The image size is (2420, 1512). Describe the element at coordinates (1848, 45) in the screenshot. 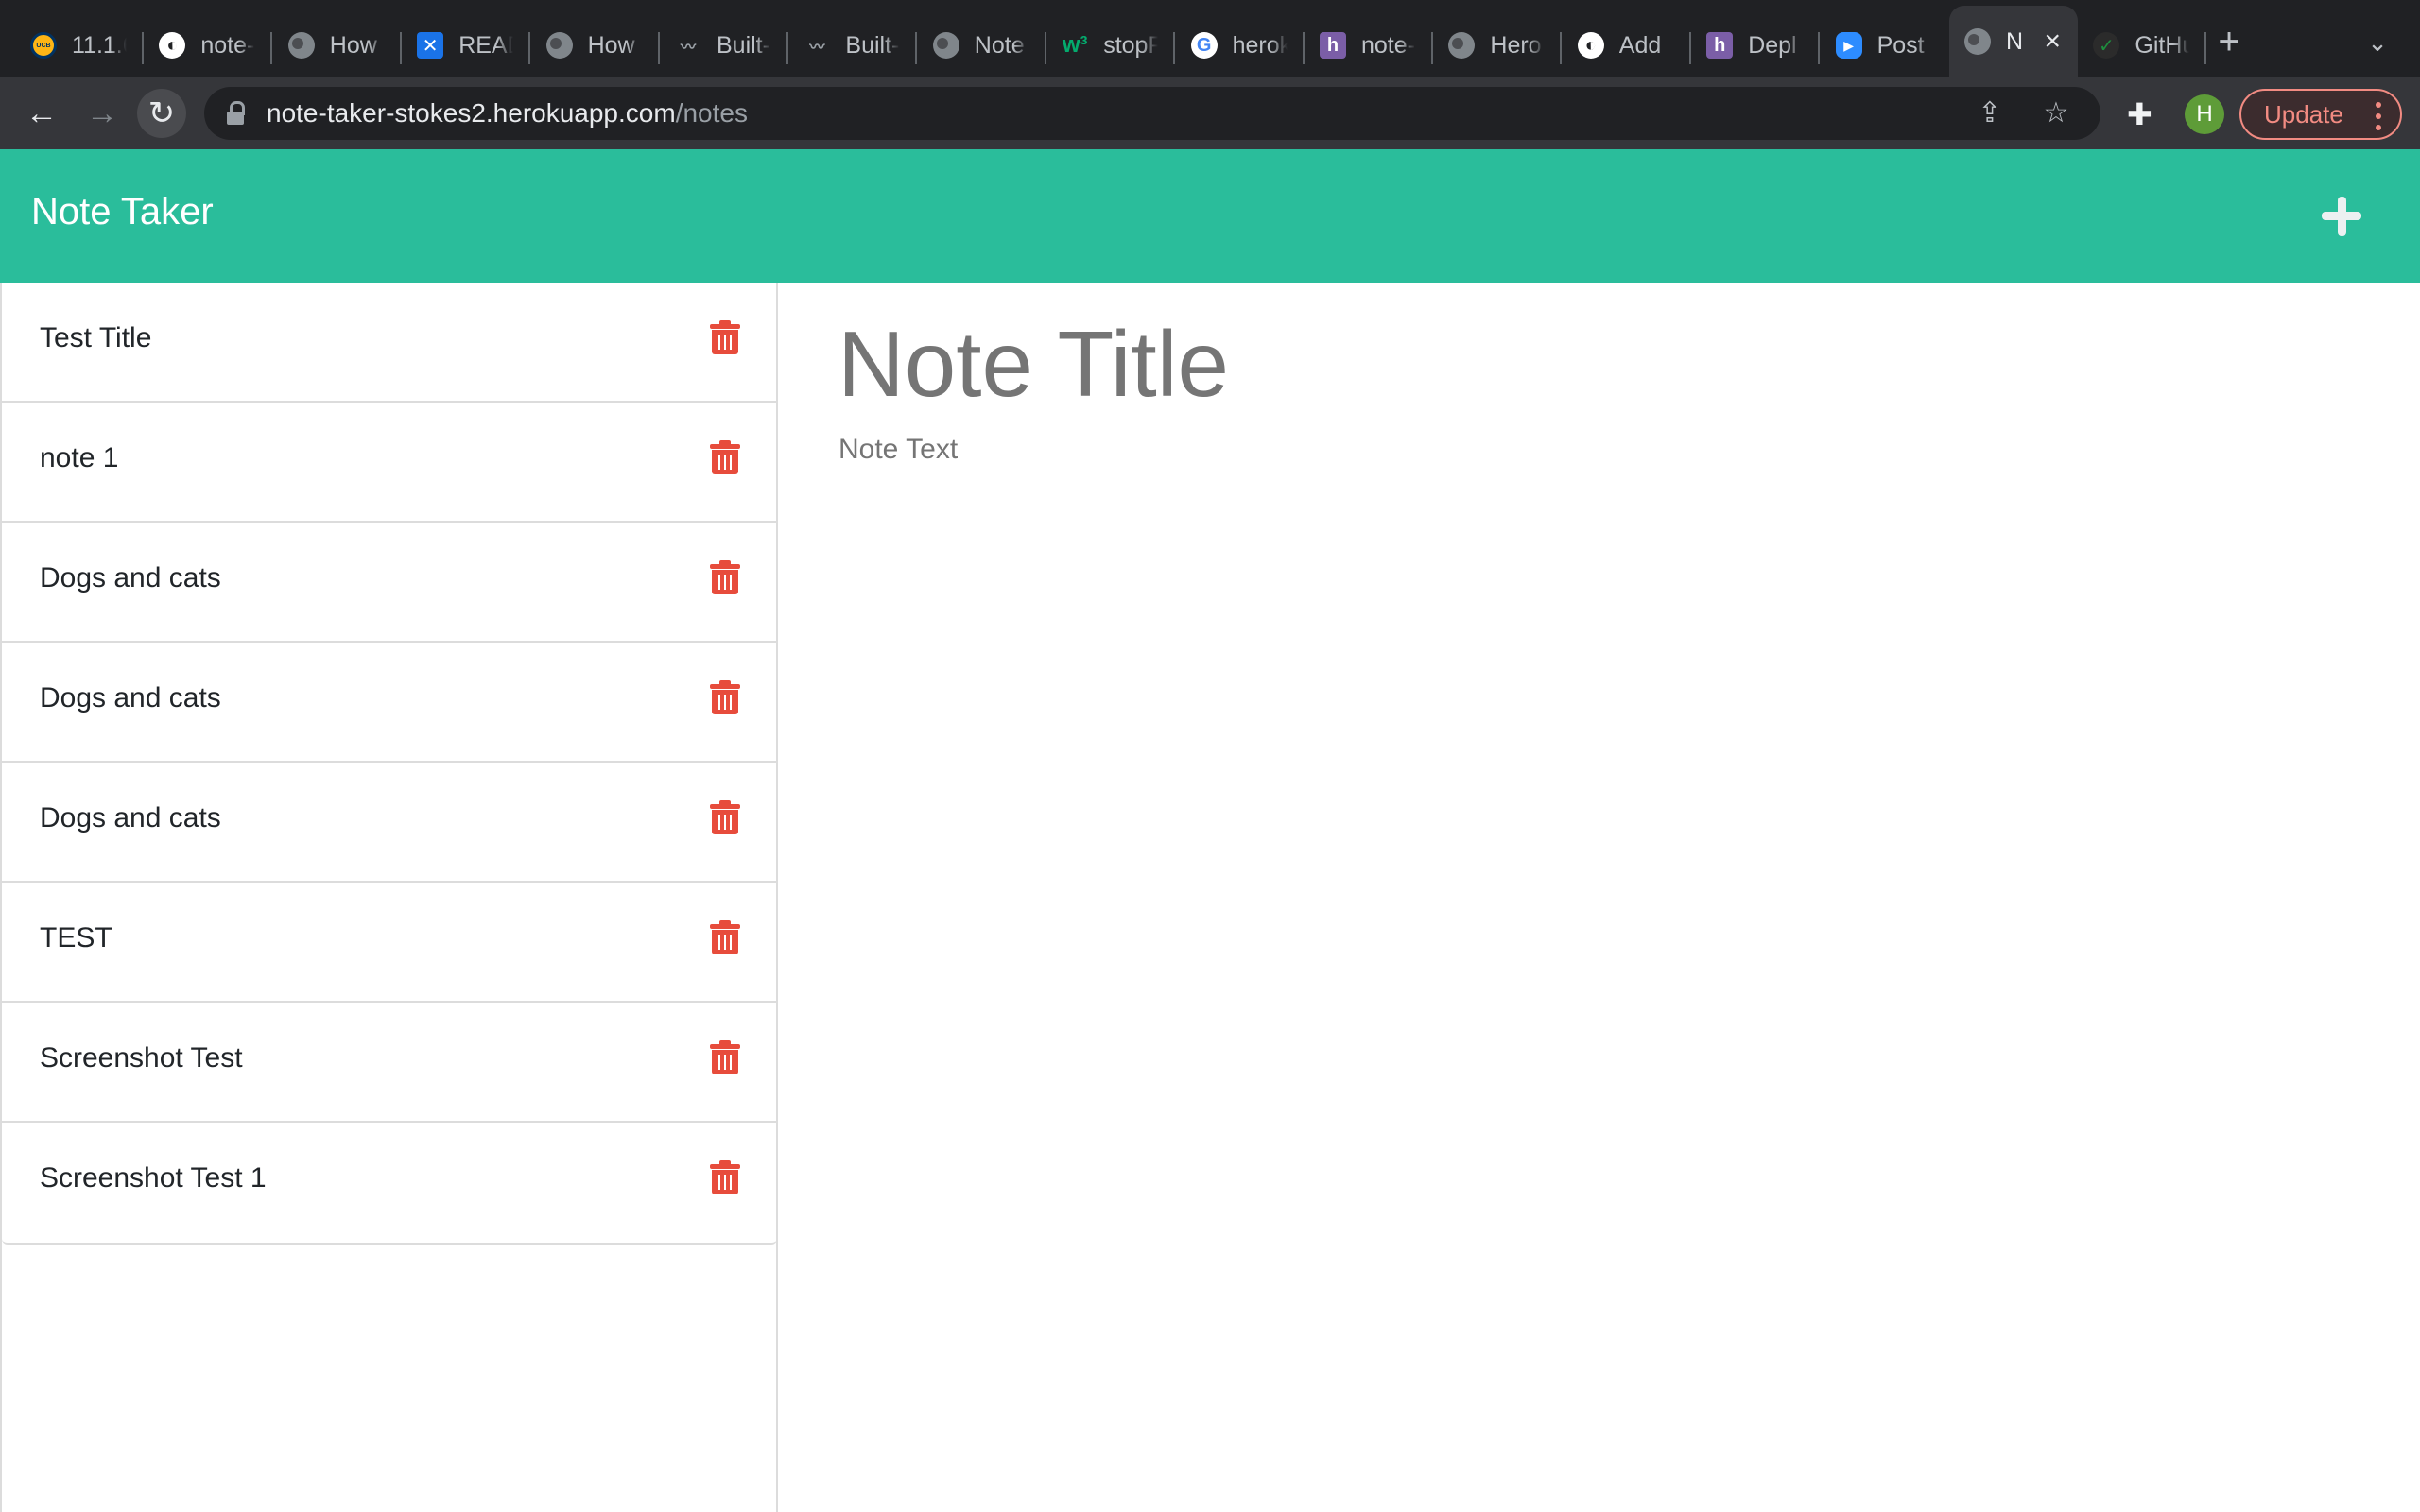

I see `zoom-icon: ▶` at that location.